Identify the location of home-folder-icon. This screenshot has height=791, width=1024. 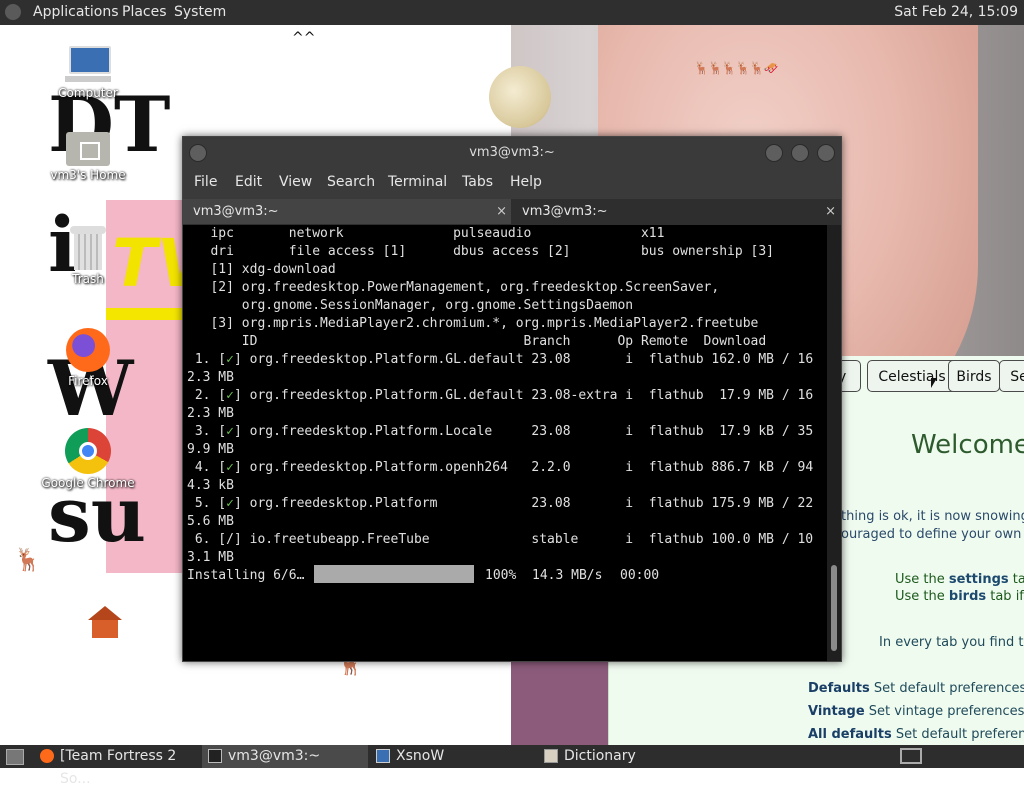
(88, 147).